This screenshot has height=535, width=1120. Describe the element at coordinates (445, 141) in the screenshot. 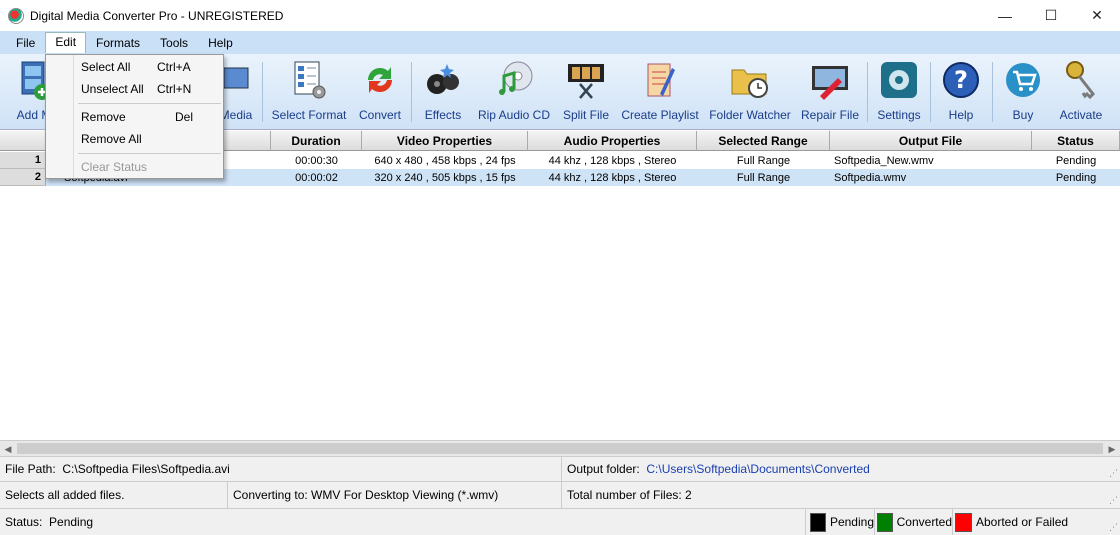

I see `header-video-properties: Video Properties` at that location.